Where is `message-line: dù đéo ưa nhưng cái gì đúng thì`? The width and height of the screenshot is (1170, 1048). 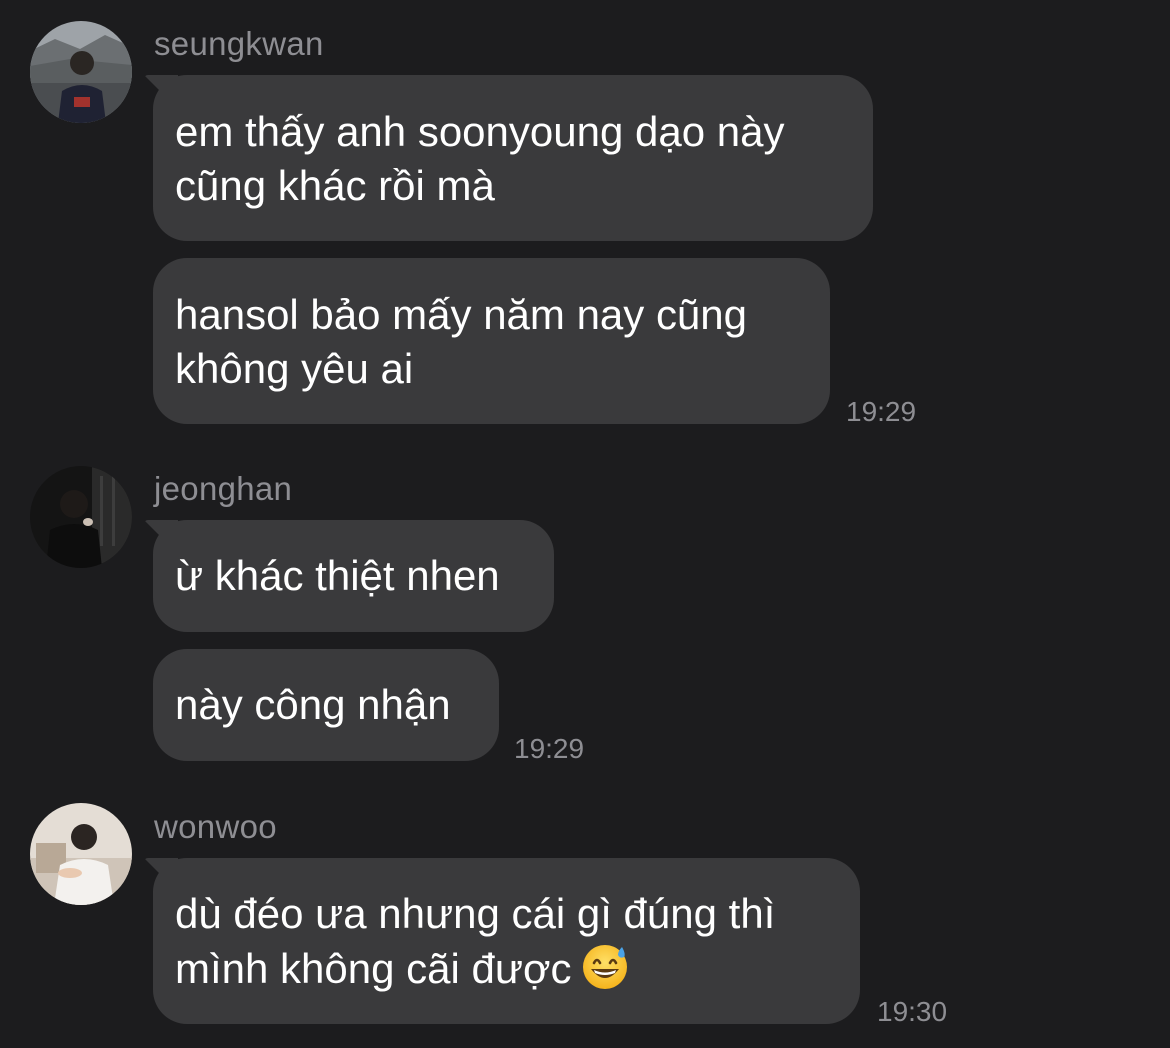 message-line: dù đéo ưa nhưng cái gì đúng thì is located at coordinates (475, 913).